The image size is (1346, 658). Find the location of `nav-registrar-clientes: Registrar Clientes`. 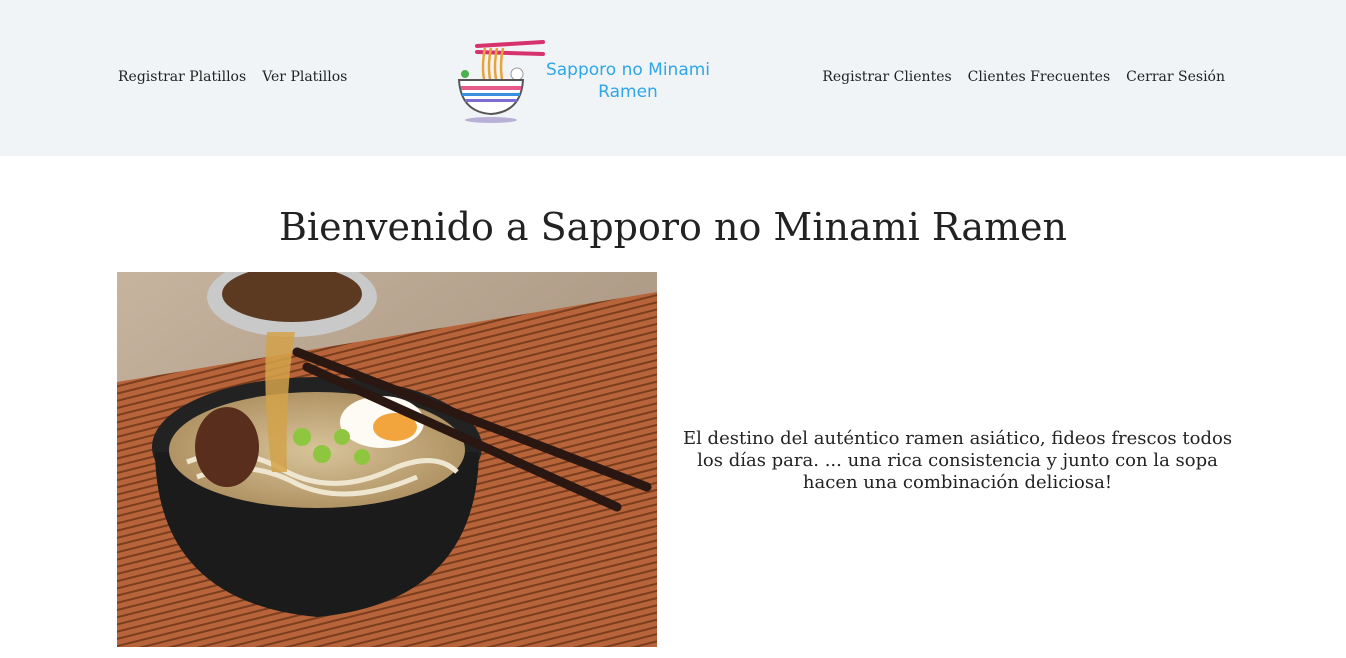

nav-registrar-clientes: Registrar Clientes is located at coordinates (886, 77).